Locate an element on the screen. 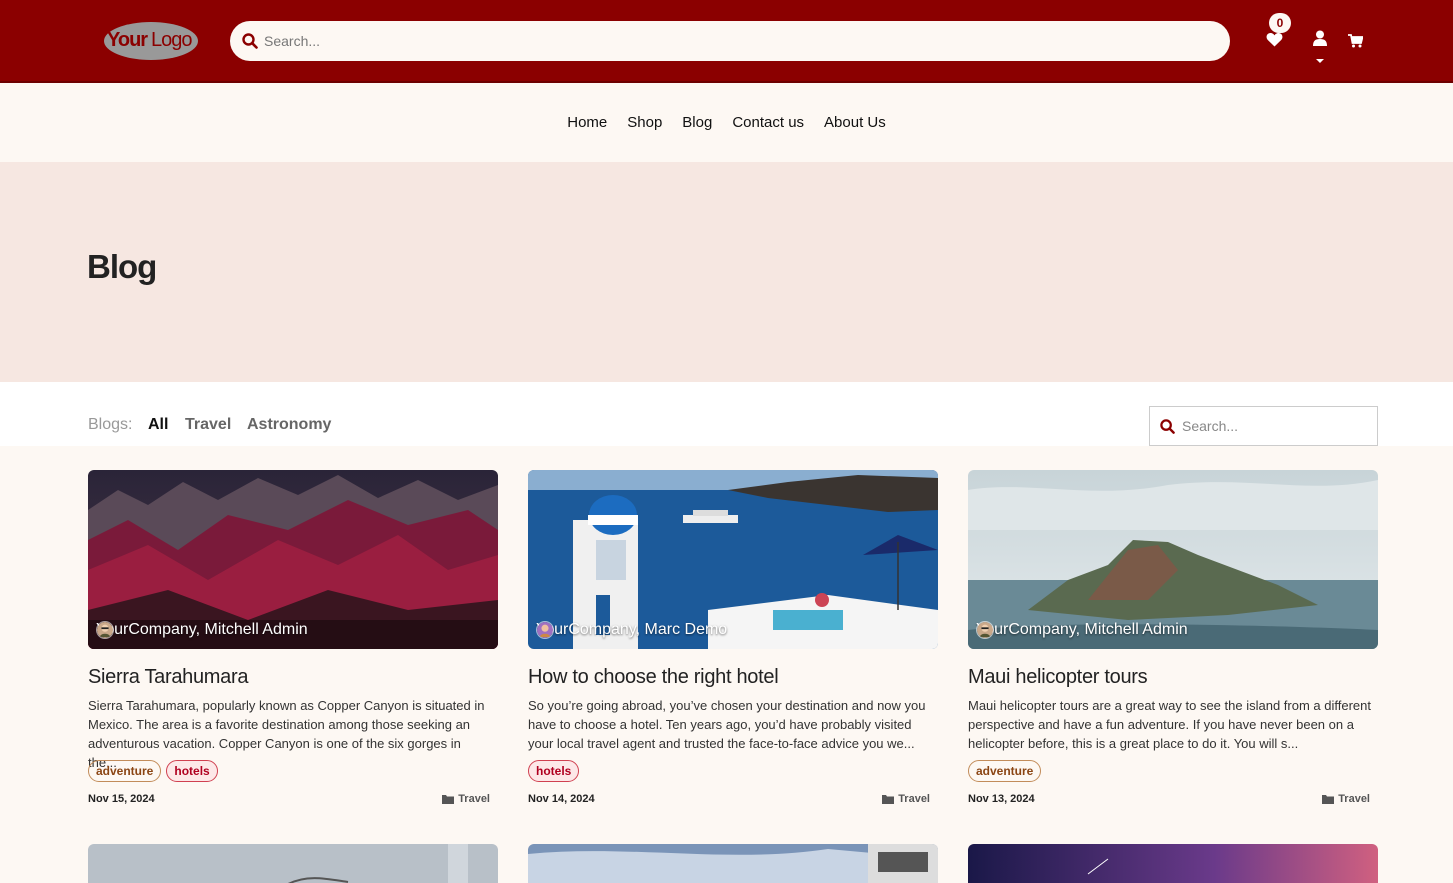  post-author: YourCompany, Marc Demo is located at coordinates (631, 630).